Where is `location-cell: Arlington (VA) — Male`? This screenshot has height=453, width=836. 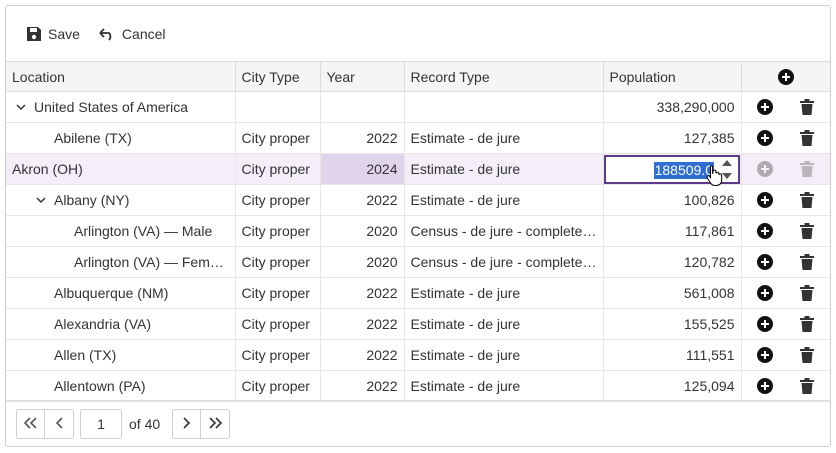
location-cell: Arlington (VA) — Male is located at coordinates (121, 231).